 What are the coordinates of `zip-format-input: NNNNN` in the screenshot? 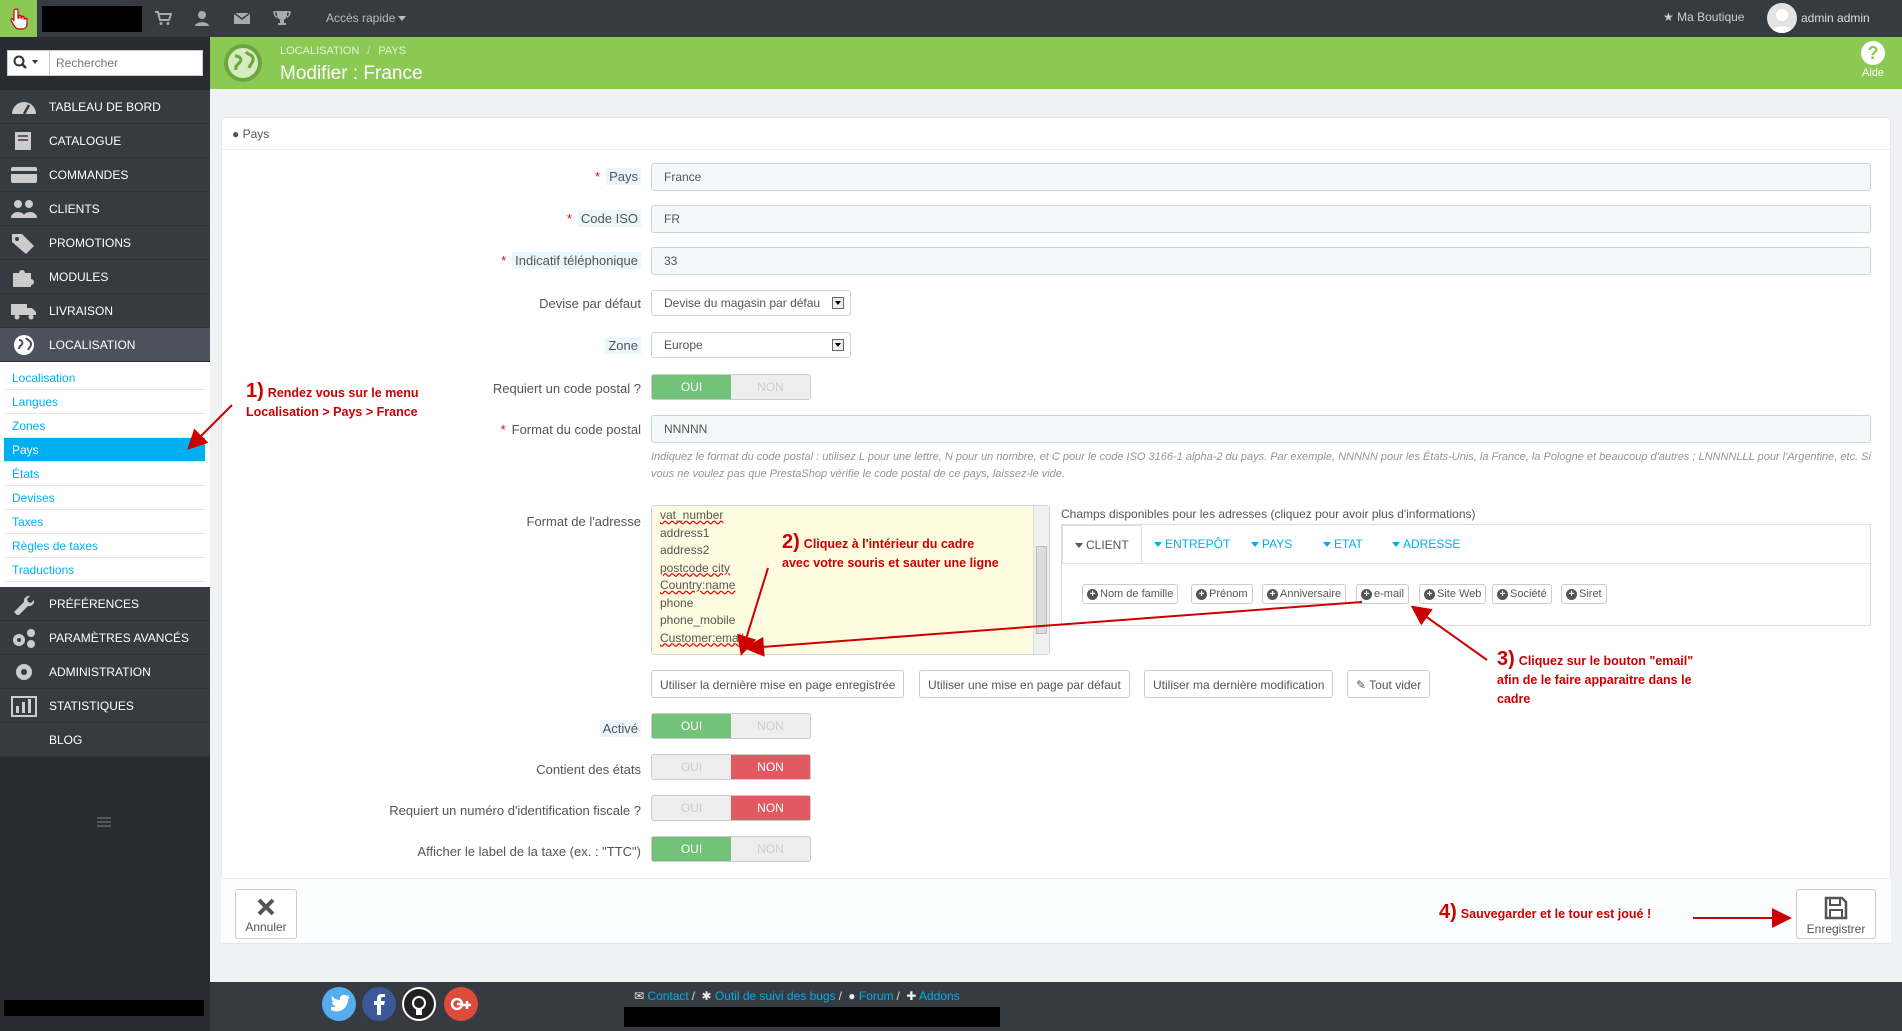 It's located at (1261, 429).